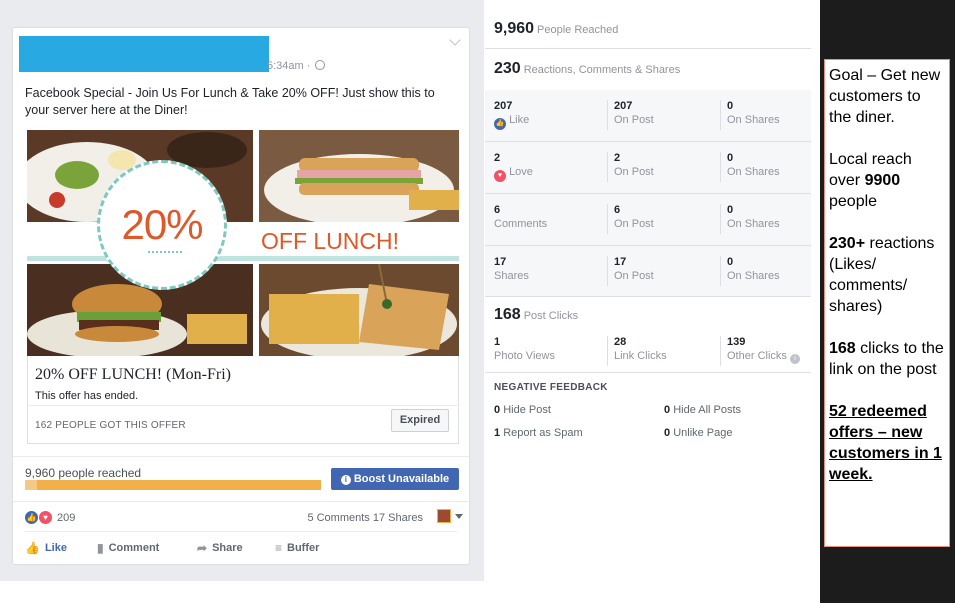 This screenshot has height=603, width=955. What do you see at coordinates (110, 425) in the screenshot?
I see `offer-claim-count: 162 PEOPLE GOT THIS OFFER` at bounding box center [110, 425].